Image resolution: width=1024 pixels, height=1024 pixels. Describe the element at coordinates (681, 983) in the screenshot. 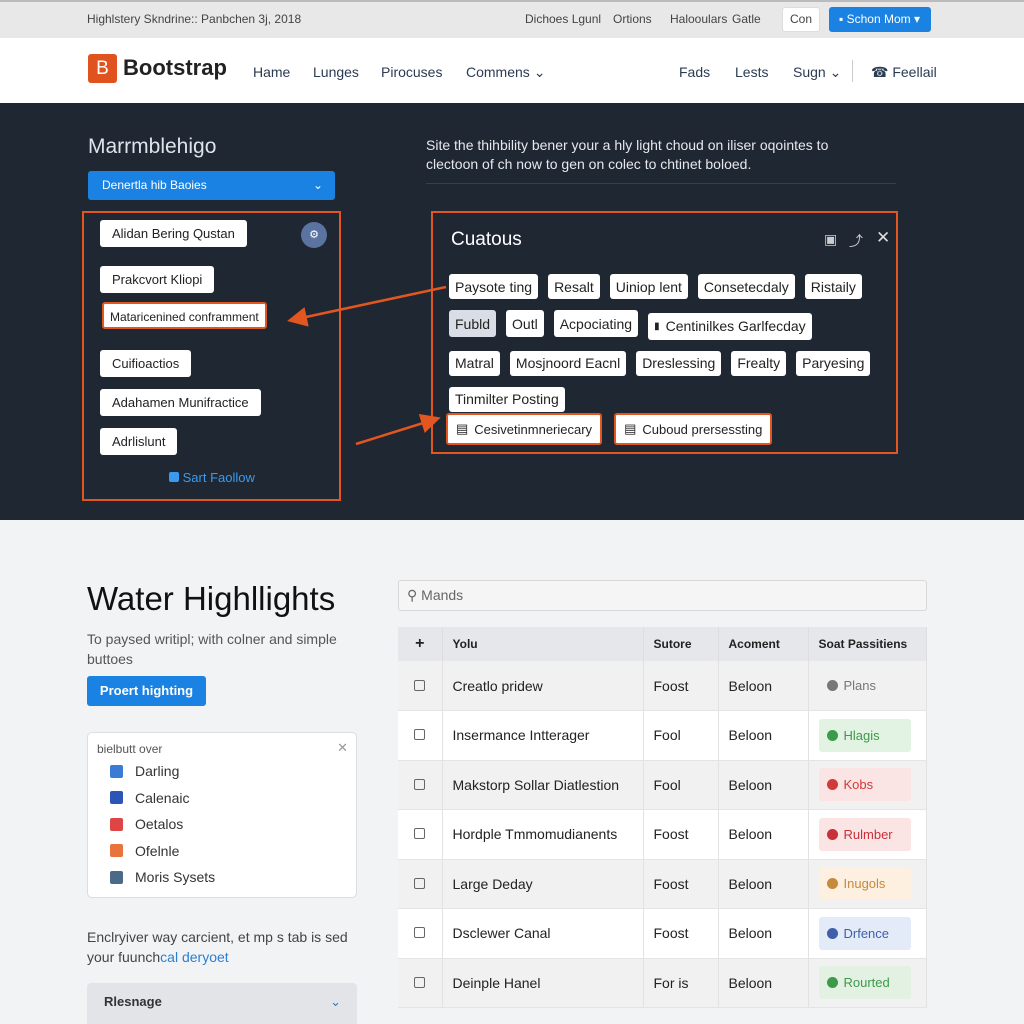

I see `row-col2: For is` at that location.